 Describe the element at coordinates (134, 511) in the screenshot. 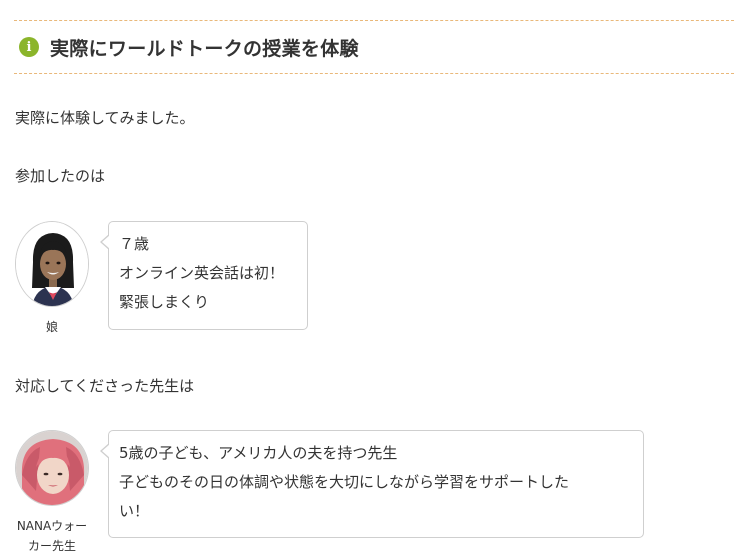

I see `bubble-line: い！` at that location.